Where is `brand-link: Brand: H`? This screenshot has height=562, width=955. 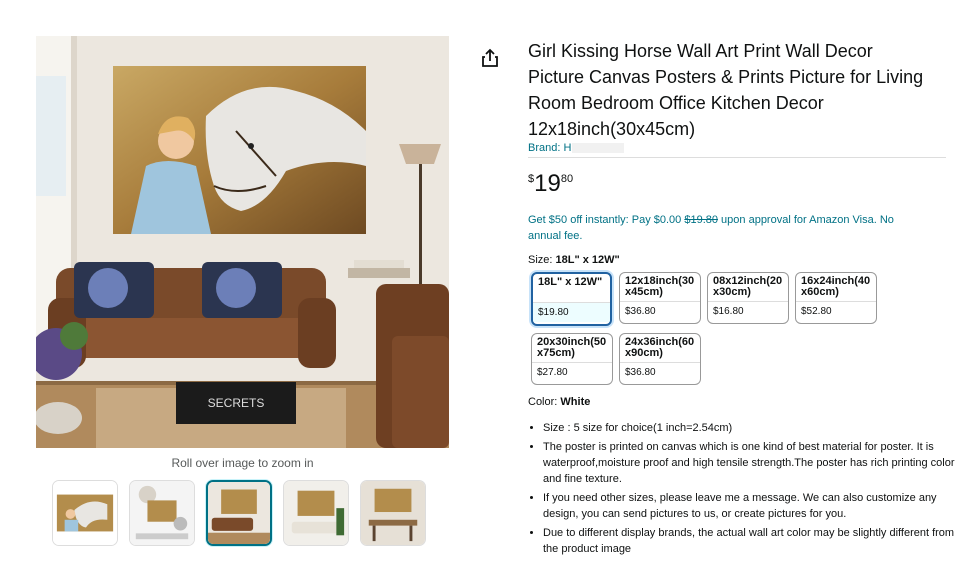 brand-link: Brand: H is located at coordinates (576, 148).